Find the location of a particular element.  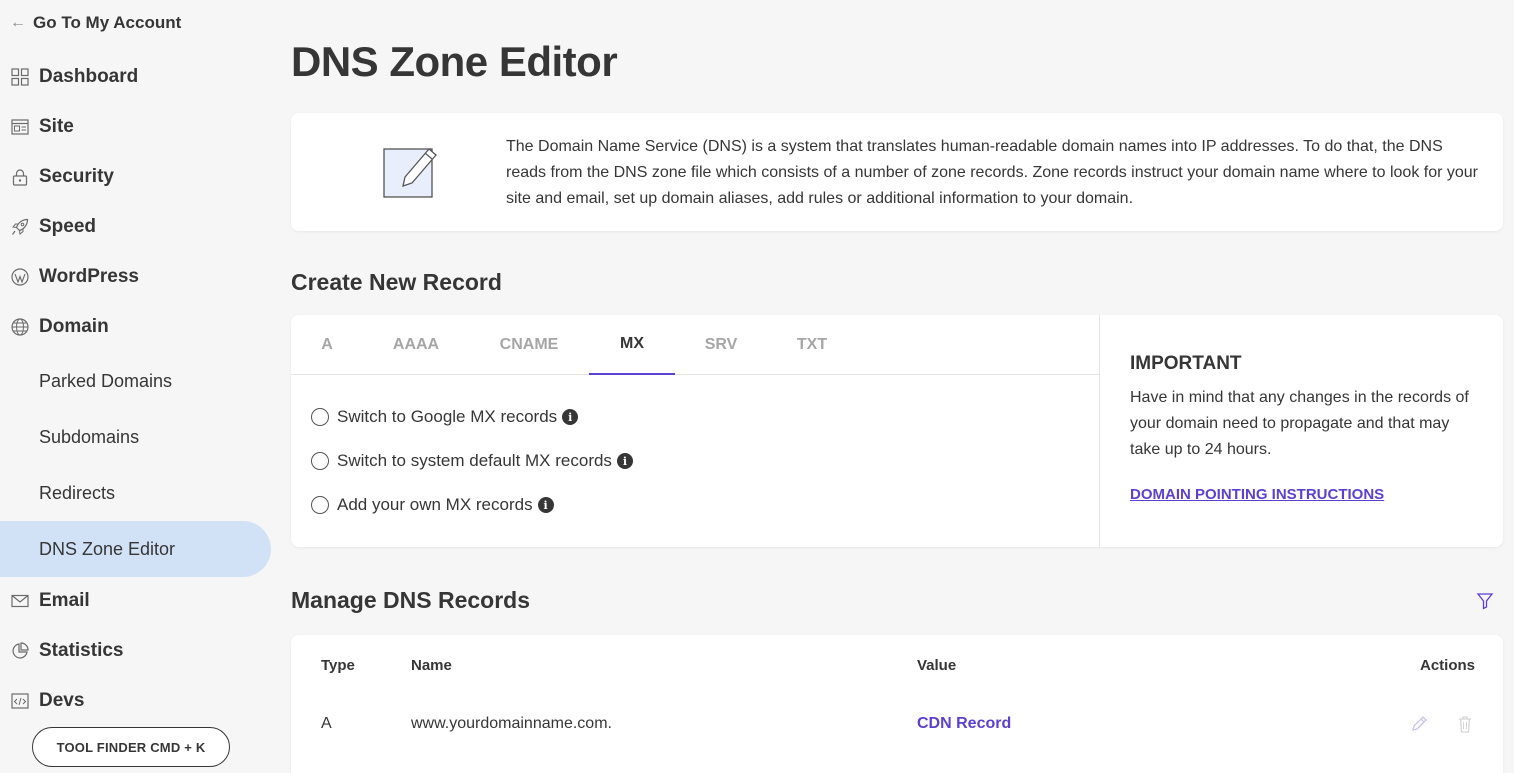

tab-cname: CNAME is located at coordinates (529, 345).